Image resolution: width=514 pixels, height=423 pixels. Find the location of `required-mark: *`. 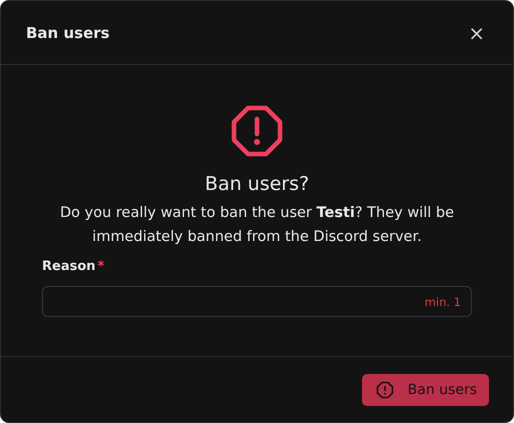

required-mark: * is located at coordinates (101, 266).